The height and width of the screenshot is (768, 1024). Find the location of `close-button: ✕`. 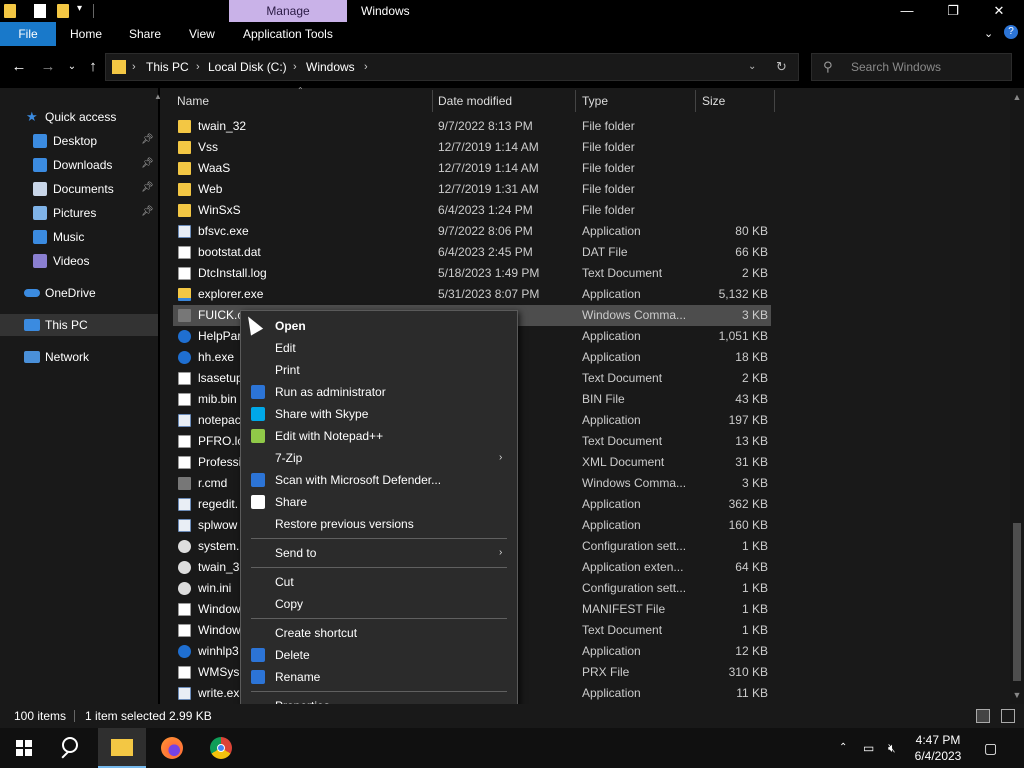

close-button: ✕ is located at coordinates (999, 11).